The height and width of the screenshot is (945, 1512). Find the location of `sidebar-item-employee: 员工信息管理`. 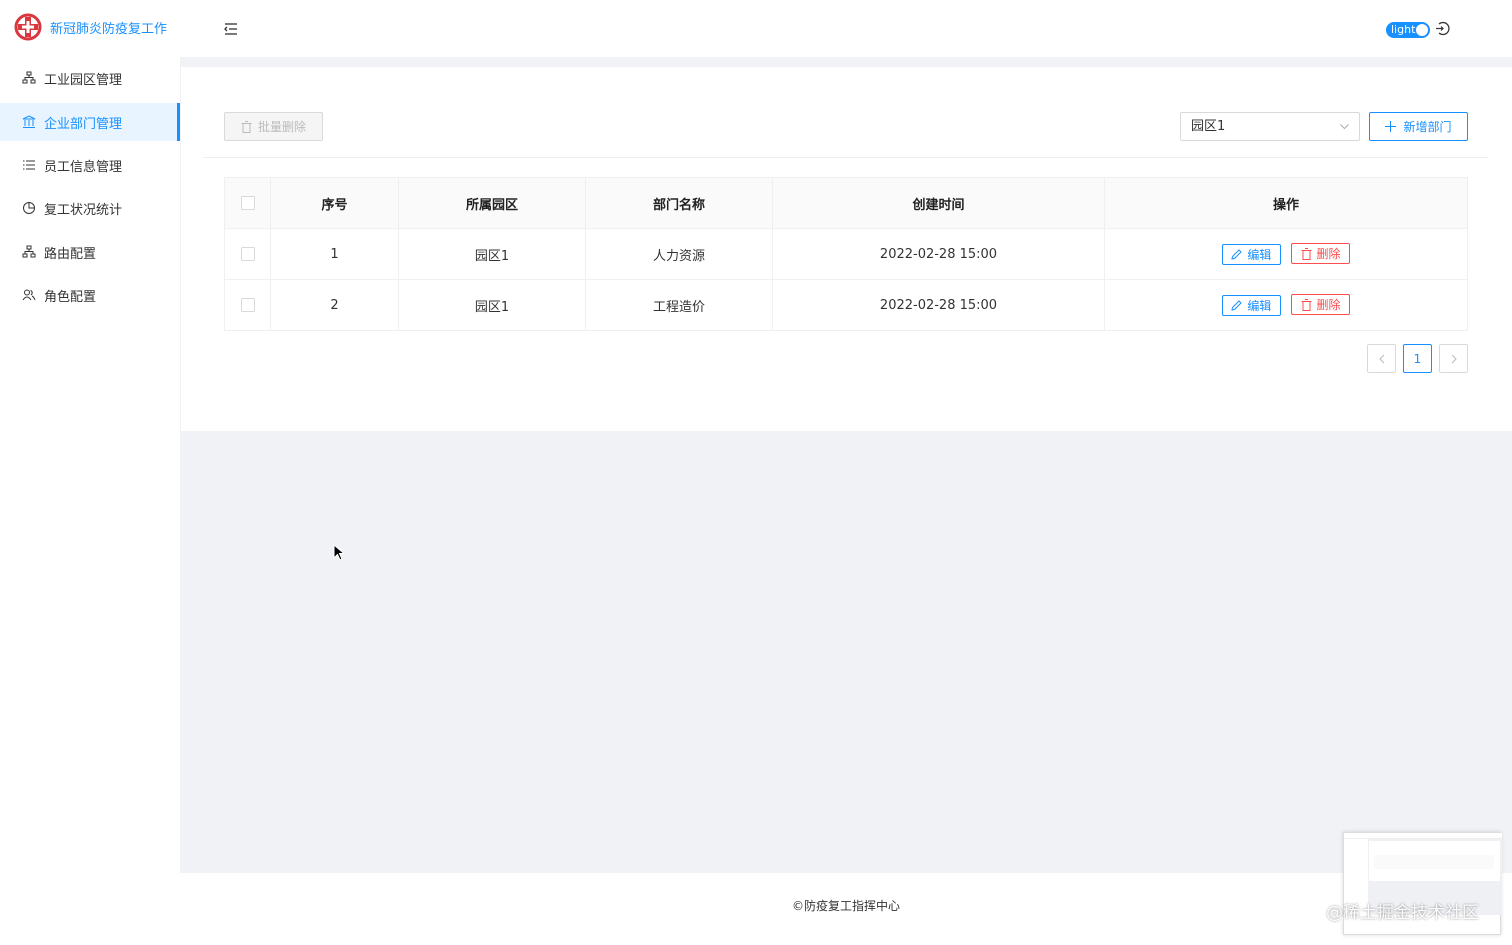

sidebar-item-employee: 员工信息管理 is located at coordinates (90, 165).